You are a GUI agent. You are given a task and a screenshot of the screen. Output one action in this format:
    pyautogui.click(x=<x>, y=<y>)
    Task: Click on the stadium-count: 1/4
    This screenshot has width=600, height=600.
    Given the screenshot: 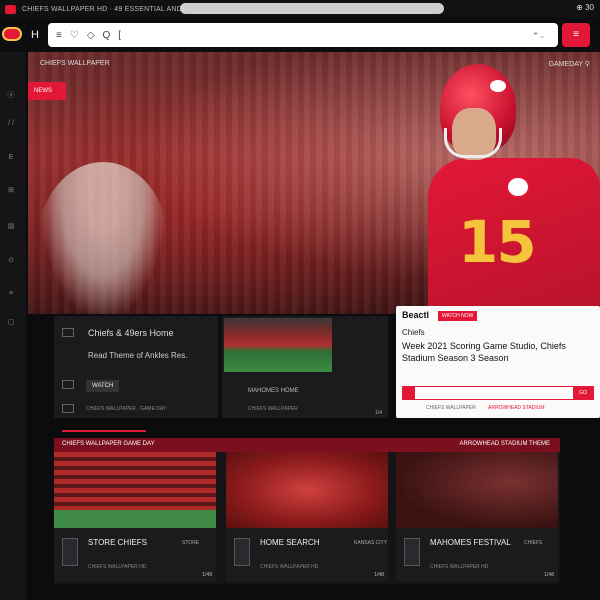 What is the action you would take?
    pyautogui.click(x=378, y=413)
    